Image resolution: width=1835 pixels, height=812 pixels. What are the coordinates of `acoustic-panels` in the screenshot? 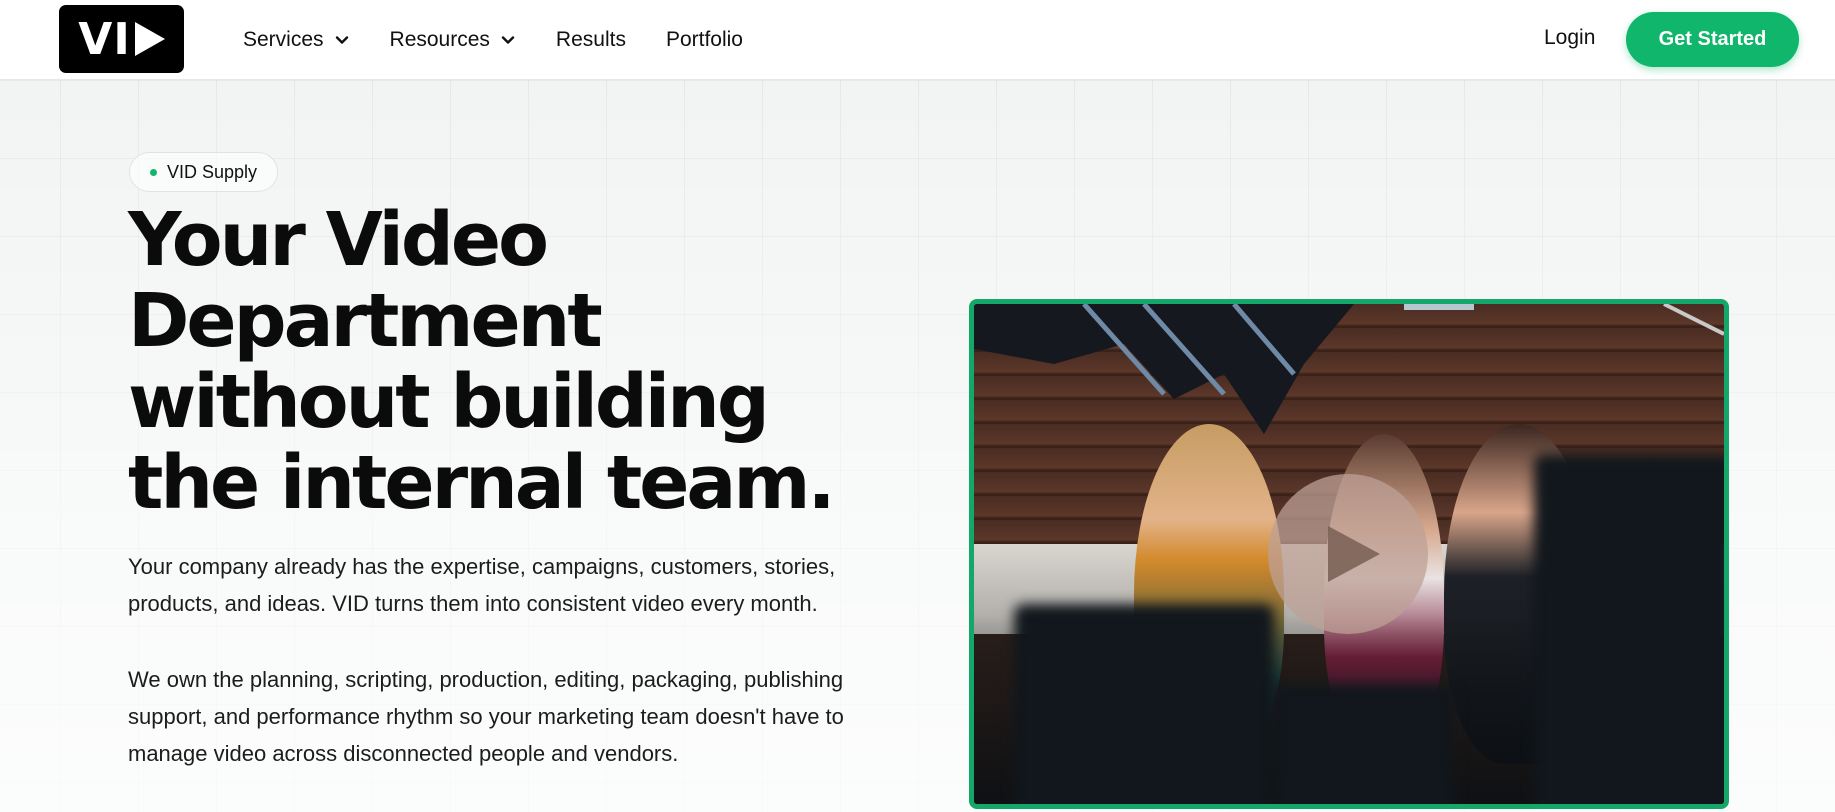 It's located at (1349, 369).